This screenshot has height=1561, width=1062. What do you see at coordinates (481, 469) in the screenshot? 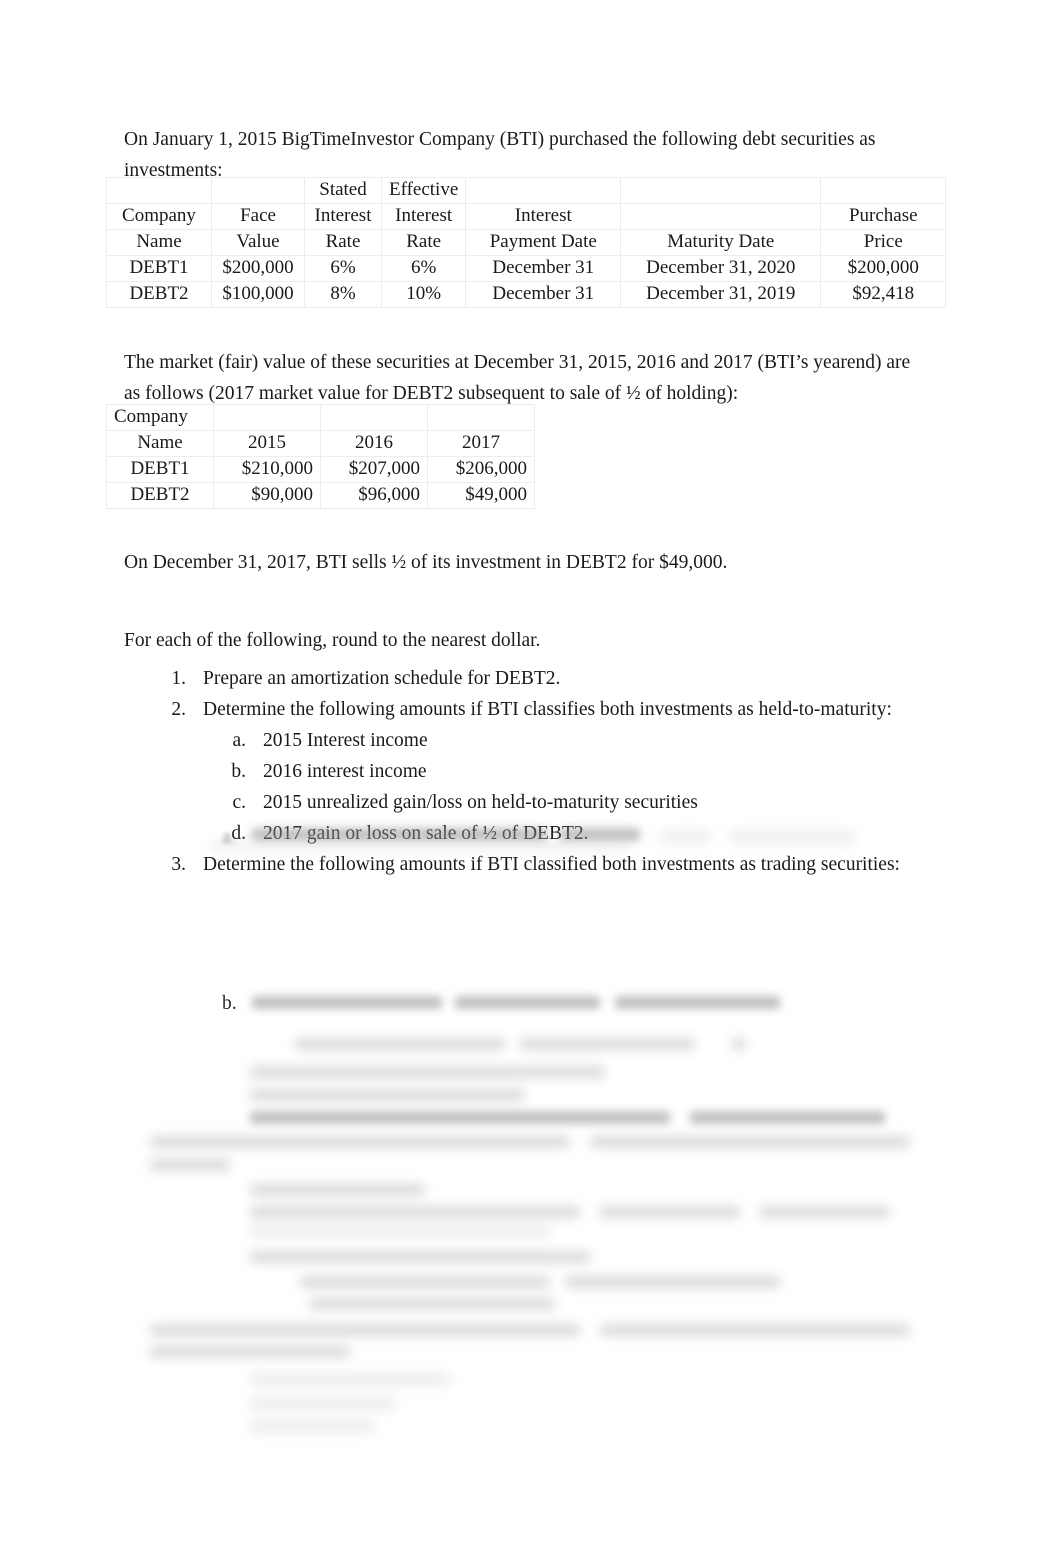
I see `fv-cell-2017: $206,000` at bounding box center [481, 469].